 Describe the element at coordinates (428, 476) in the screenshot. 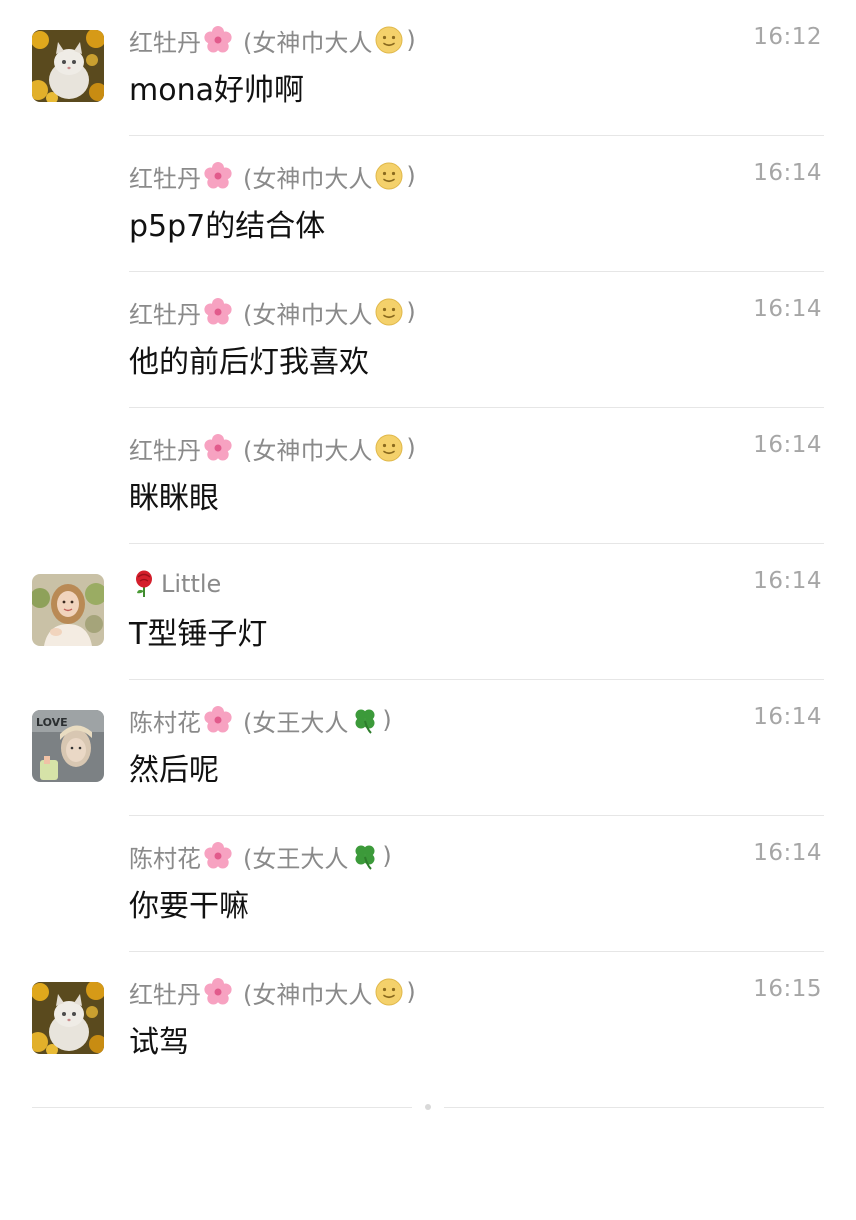

I see `chat-message: 红牡丹 (女神巾大人 ) 16:14 眯眯眼` at that location.